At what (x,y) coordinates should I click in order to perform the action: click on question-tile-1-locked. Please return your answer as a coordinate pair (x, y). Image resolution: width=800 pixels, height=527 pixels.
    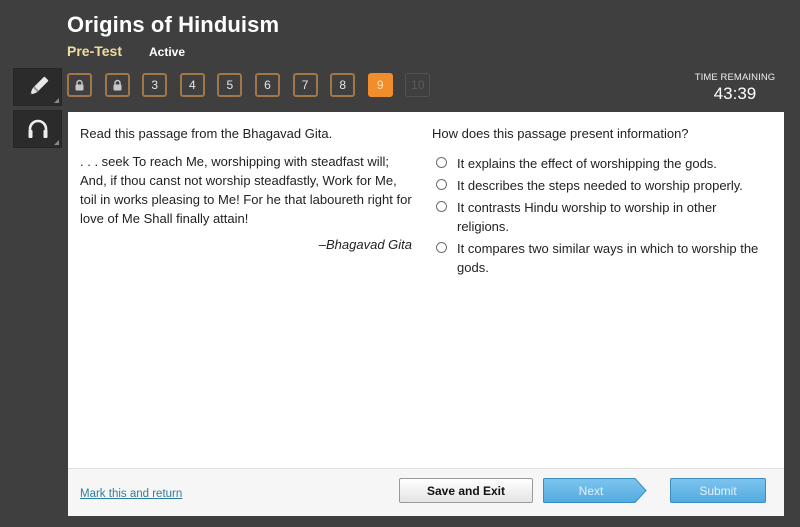
    Looking at the image, I should click on (79, 85).